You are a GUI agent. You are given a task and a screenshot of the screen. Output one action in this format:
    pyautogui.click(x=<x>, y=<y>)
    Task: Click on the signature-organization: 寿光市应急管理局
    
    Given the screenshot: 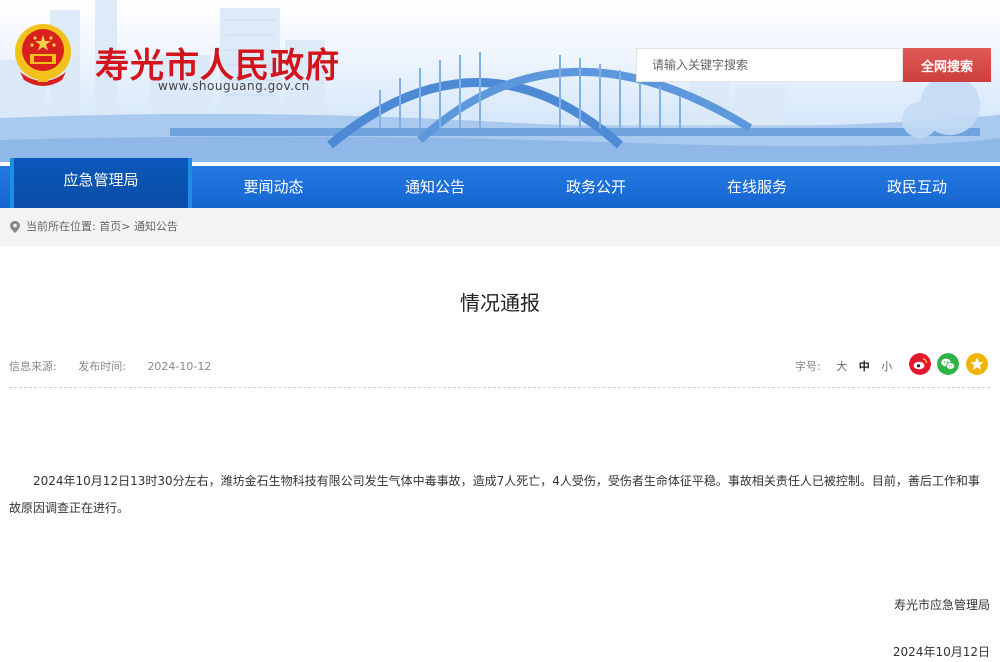 What is the action you would take?
    pyautogui.click(x=941, y=605)
    